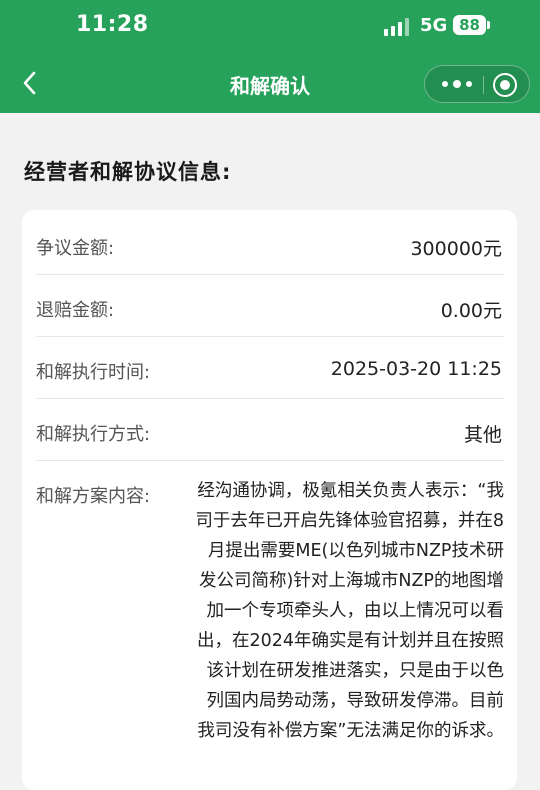 This screenshot has width=540, height=790. I want to click on chevron-left-icon, so click(29, 83).